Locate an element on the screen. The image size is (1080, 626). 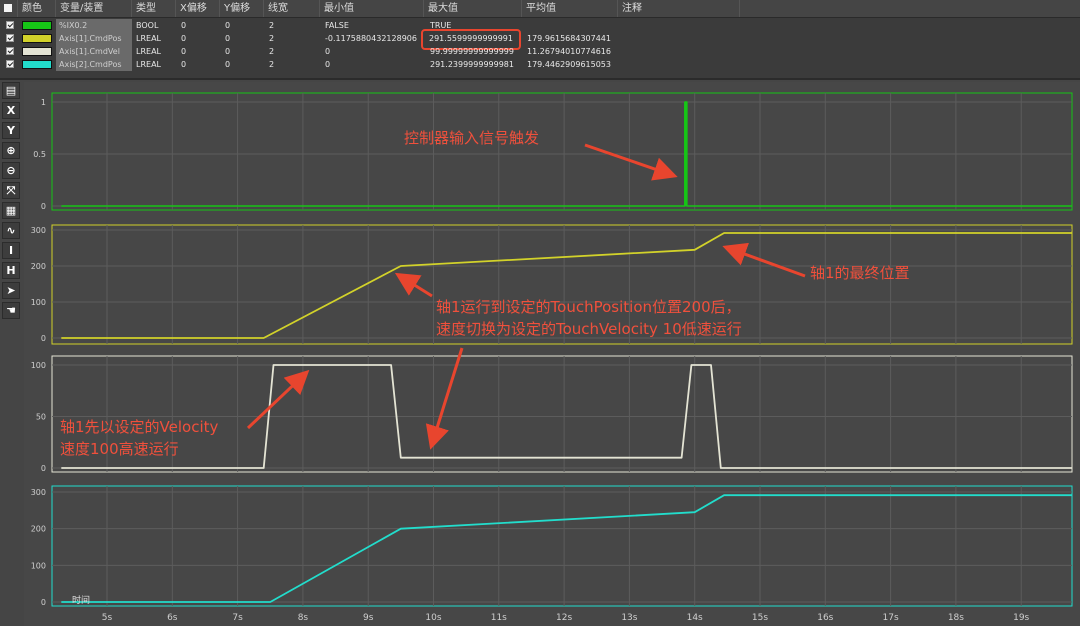
x-axis-label: 时间 is located at coordinates (81, 600).